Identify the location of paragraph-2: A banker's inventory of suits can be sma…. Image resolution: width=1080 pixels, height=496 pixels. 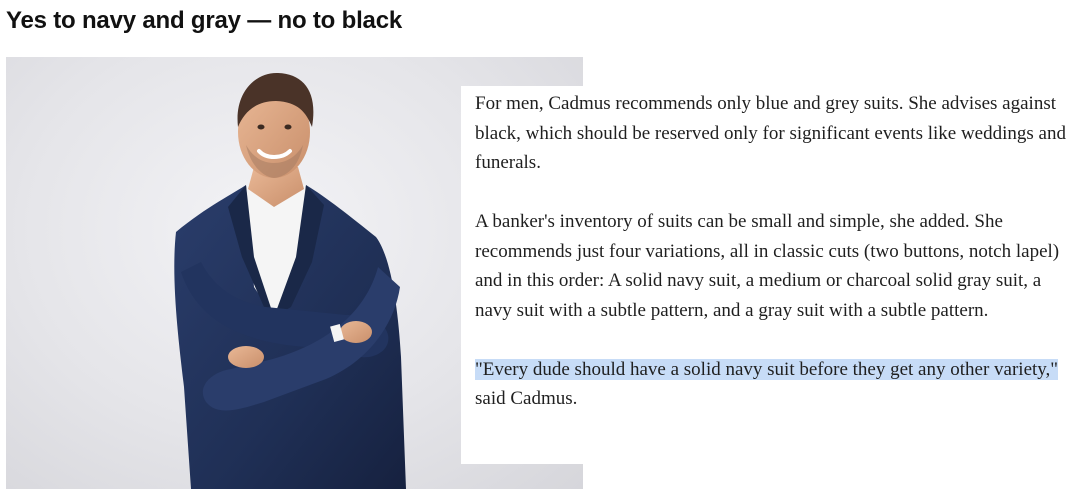
(767, 266).